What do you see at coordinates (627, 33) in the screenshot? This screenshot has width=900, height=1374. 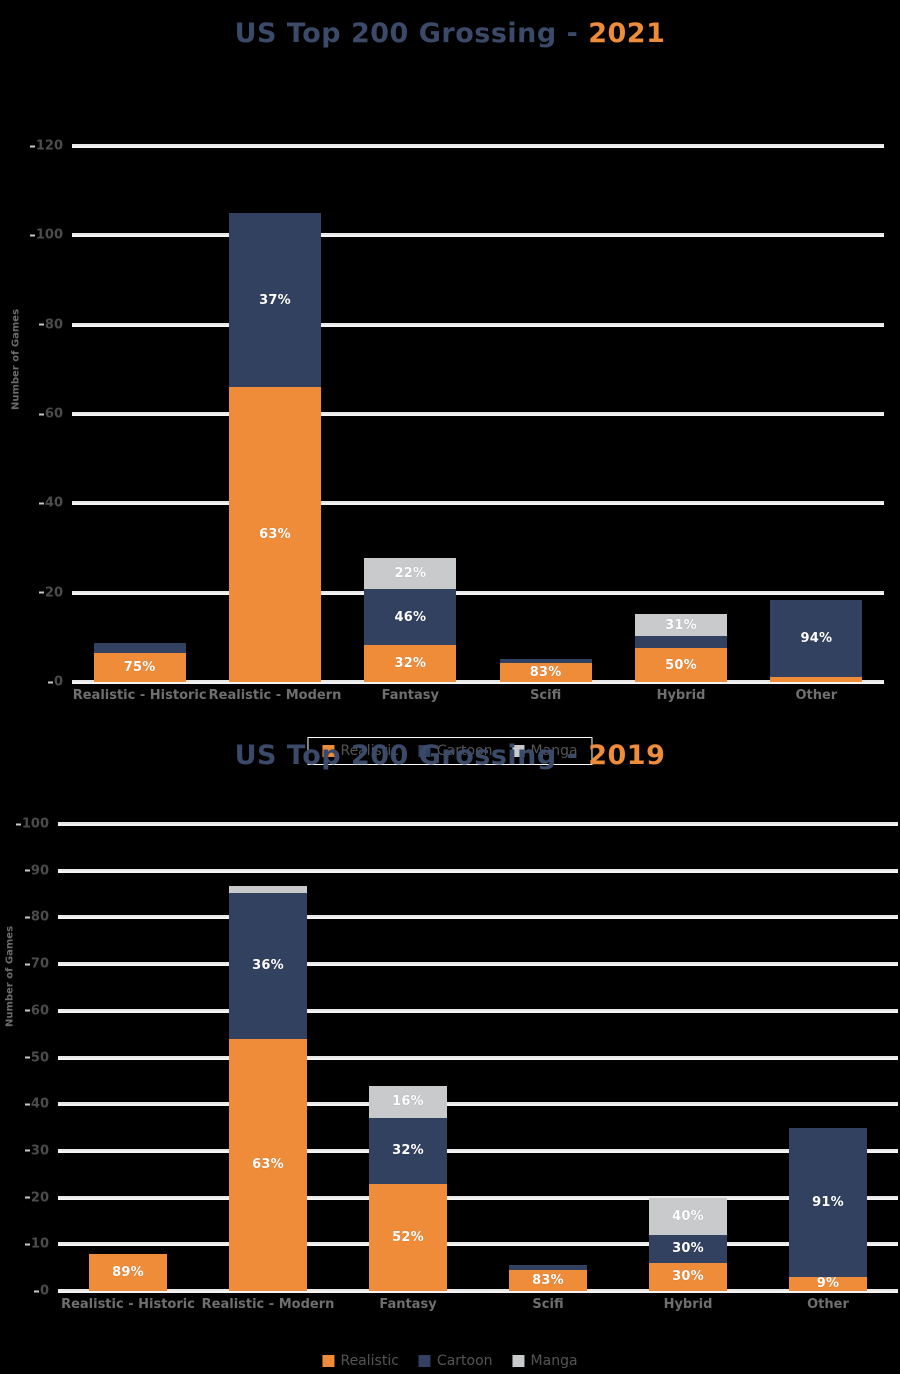 I see `chart-title-year: 2021` at bounding box center [627, 33].